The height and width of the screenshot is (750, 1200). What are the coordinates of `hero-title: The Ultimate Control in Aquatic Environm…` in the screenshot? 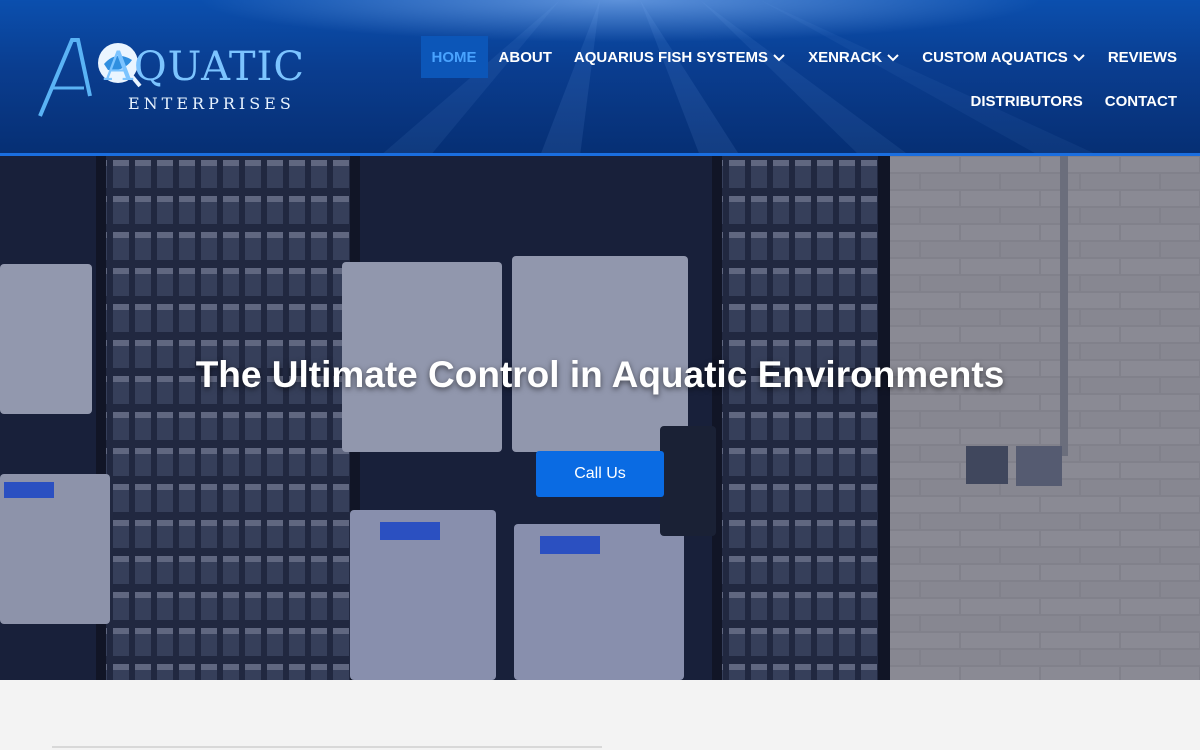 It's located at (600, 374).